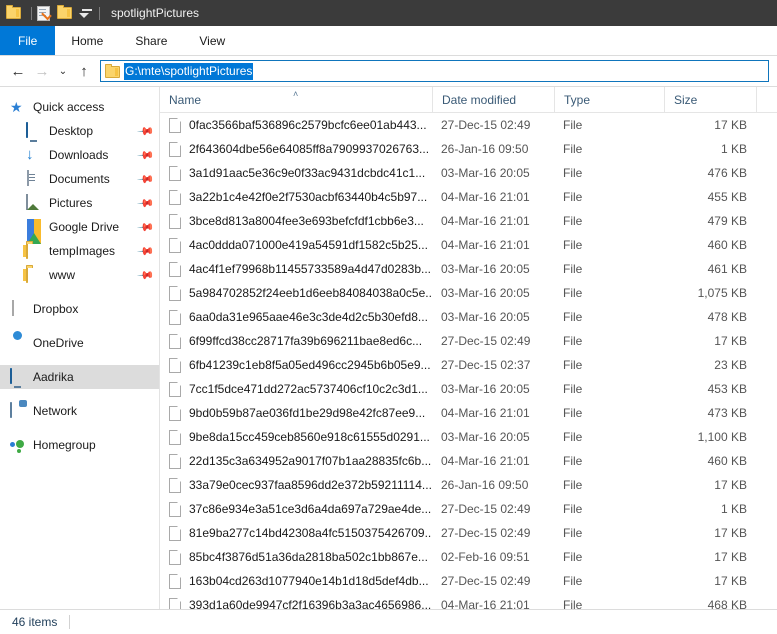 The height and width of the screenshot is (634, 777). What do you see at coordinates (34, 231) in the screenshot?
I see `google-drive-icon` at bounding box center [34, 231].